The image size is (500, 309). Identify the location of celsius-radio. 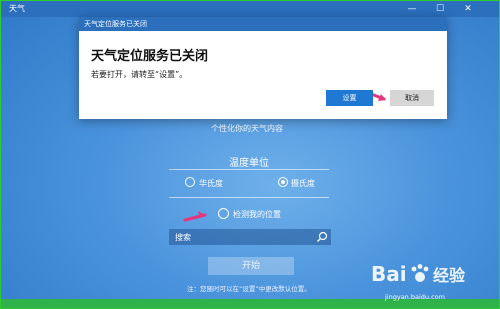
(283, 182).